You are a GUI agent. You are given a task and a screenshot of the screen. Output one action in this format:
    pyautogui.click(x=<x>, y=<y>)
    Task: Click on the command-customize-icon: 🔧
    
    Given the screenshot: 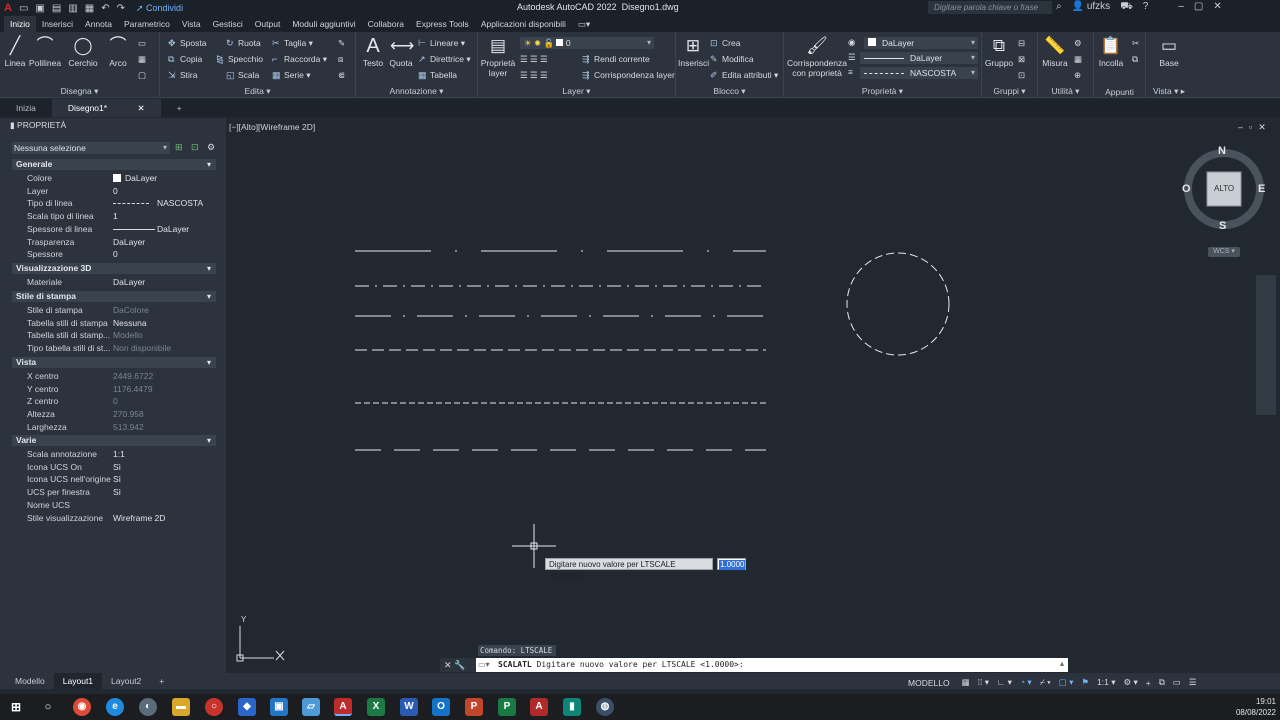 What is the action you would take?
    pyautogui.click(x=459, y=665)
    